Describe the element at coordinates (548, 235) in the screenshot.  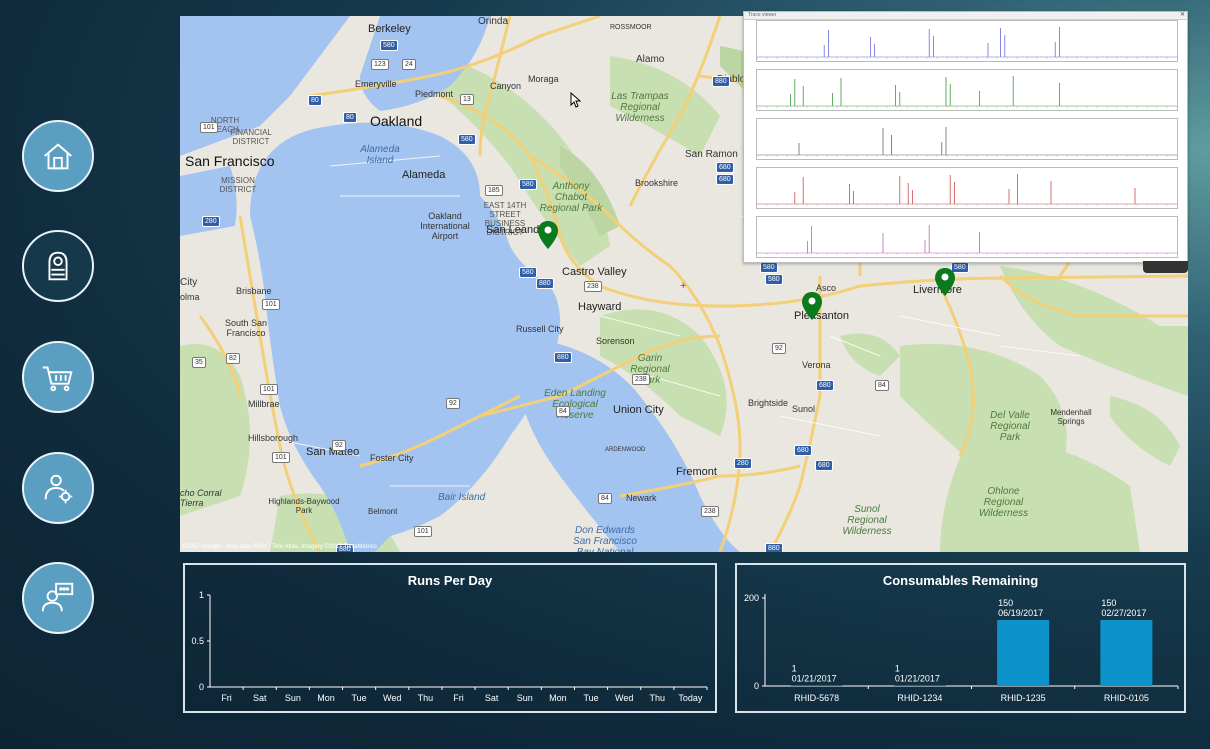
I see `map-pin-san-leandro` at that location.